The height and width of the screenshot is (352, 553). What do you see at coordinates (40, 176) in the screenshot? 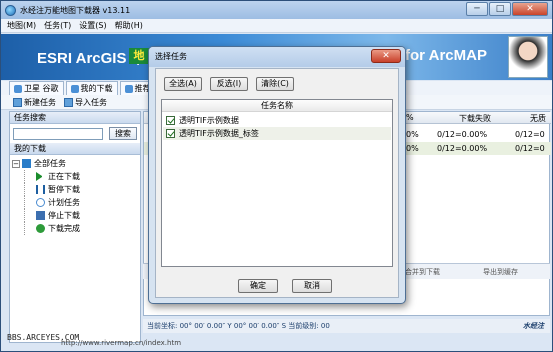
I see `play-icon` at bounding box center [40, 176].